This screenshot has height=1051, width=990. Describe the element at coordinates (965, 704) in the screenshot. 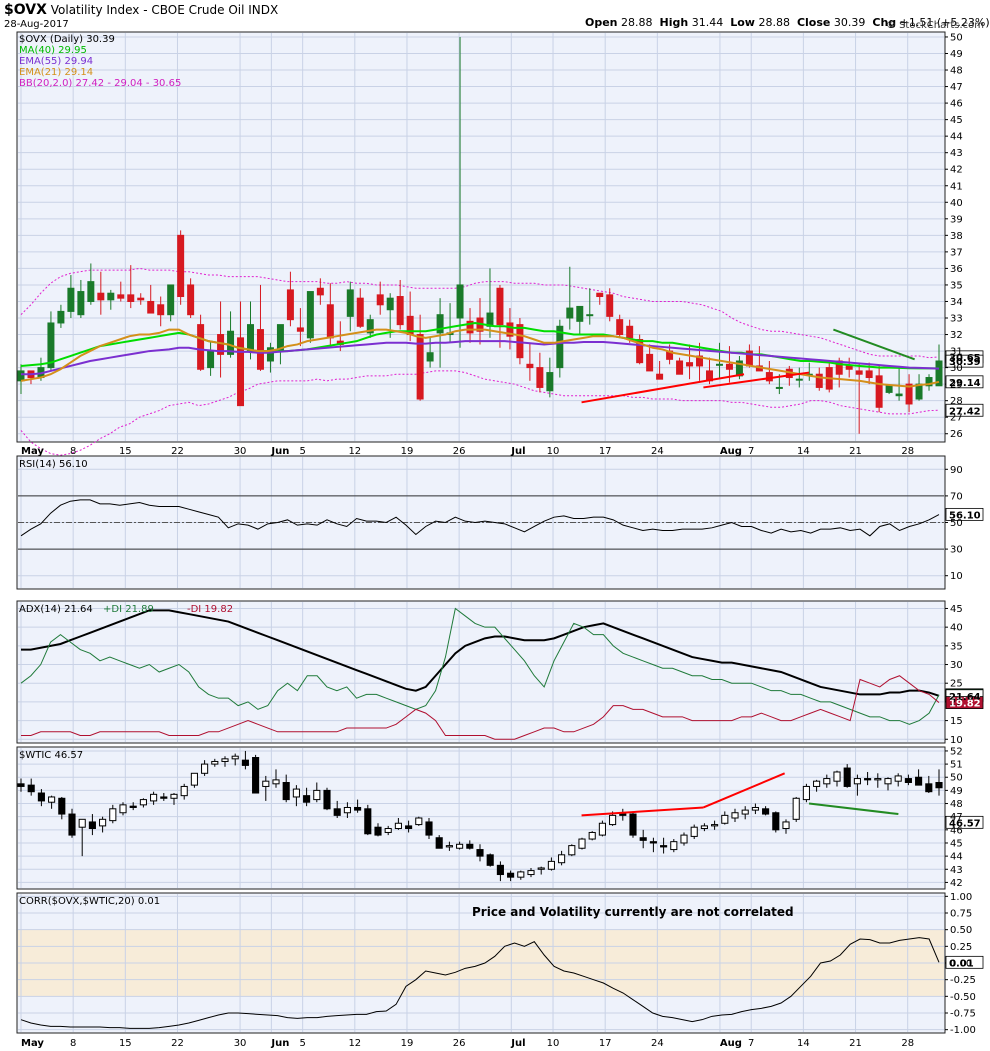

I see `price-tag-label: 19.82` at that location.